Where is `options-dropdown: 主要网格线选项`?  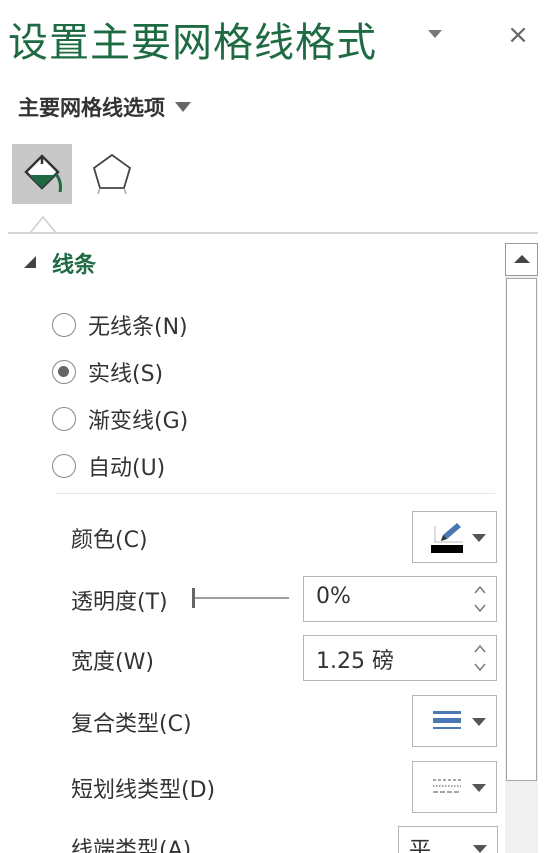 options-dropdown: 主要网格线选项 is located at coordinates (104, 107).